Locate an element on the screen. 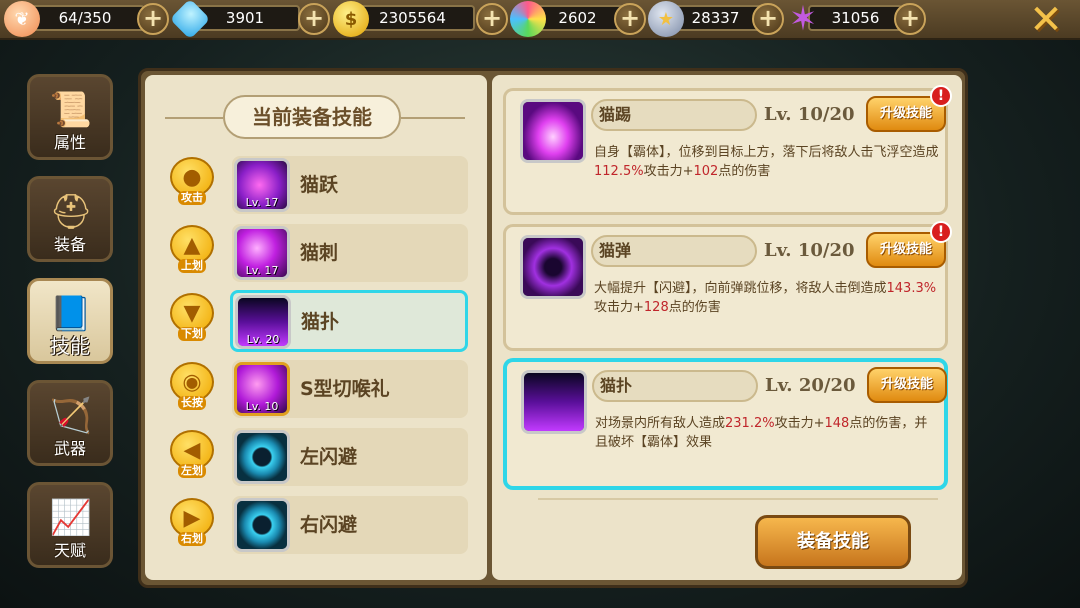 Image resolution: width=1080 pixels, height=608 pixels. close-icon: ✕ is located at coordinates (1046, 20).